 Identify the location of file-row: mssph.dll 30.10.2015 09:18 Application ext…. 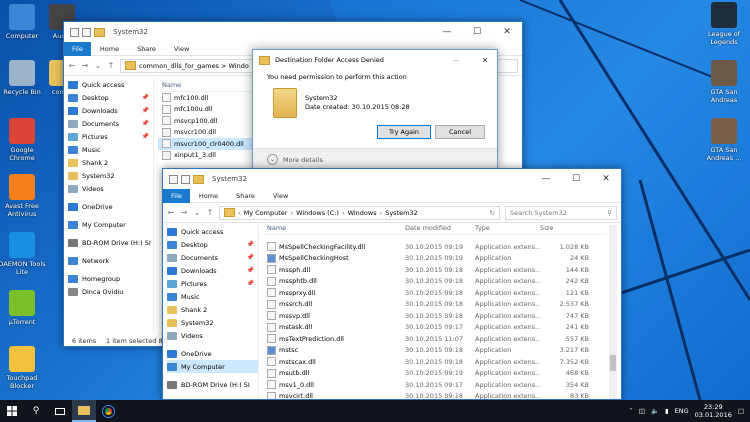
(435, 270).